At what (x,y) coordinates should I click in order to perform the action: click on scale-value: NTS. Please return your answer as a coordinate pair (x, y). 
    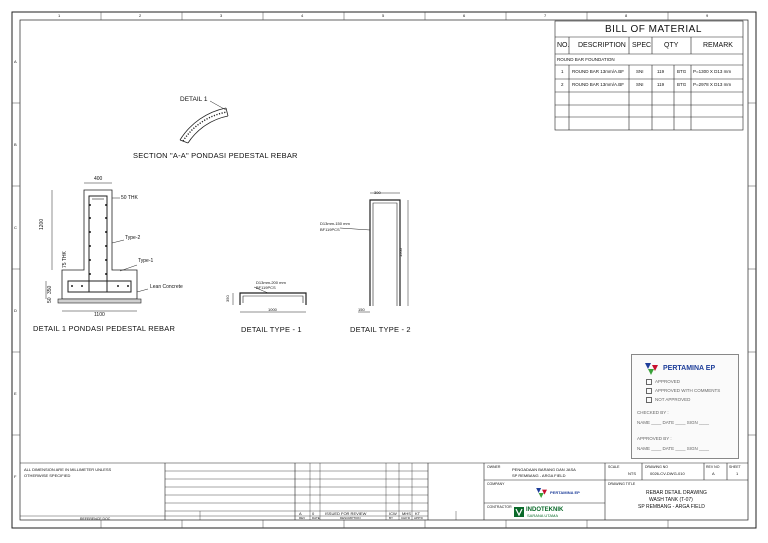
    Looking at the image, I should click on (632, 473).